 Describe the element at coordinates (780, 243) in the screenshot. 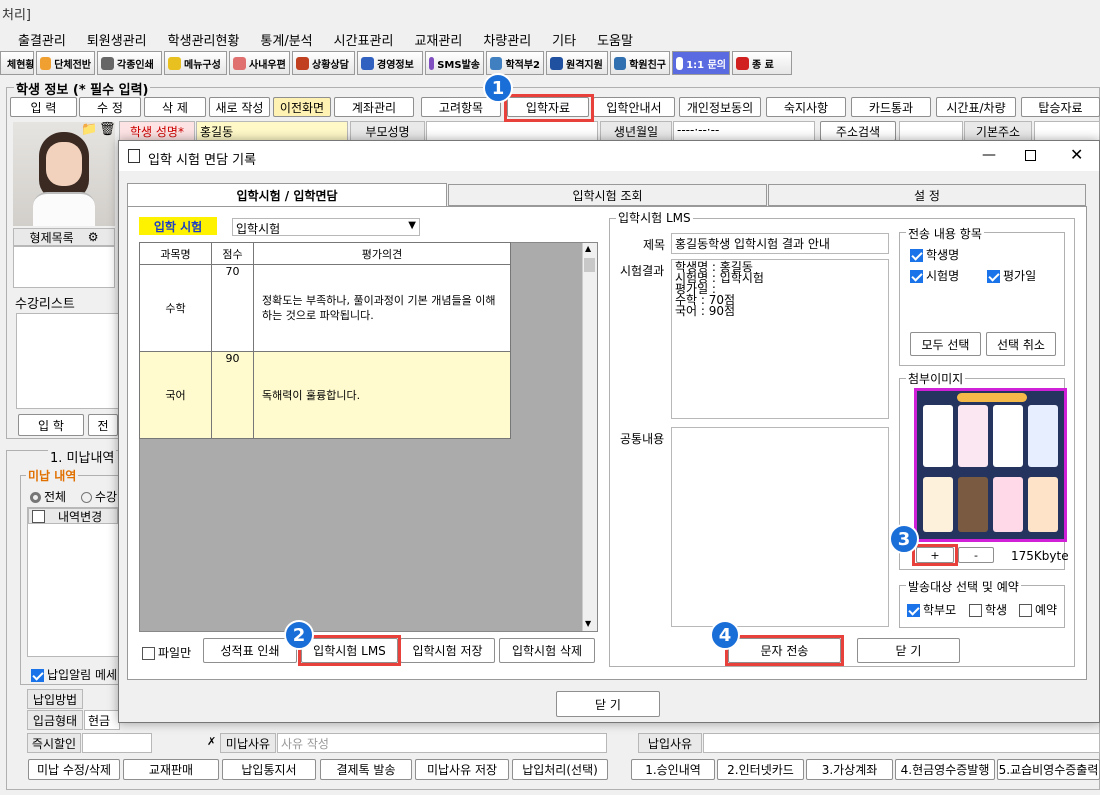

I see `subject-input: 홍길동학생 입학시험 결과 안내` at that location.